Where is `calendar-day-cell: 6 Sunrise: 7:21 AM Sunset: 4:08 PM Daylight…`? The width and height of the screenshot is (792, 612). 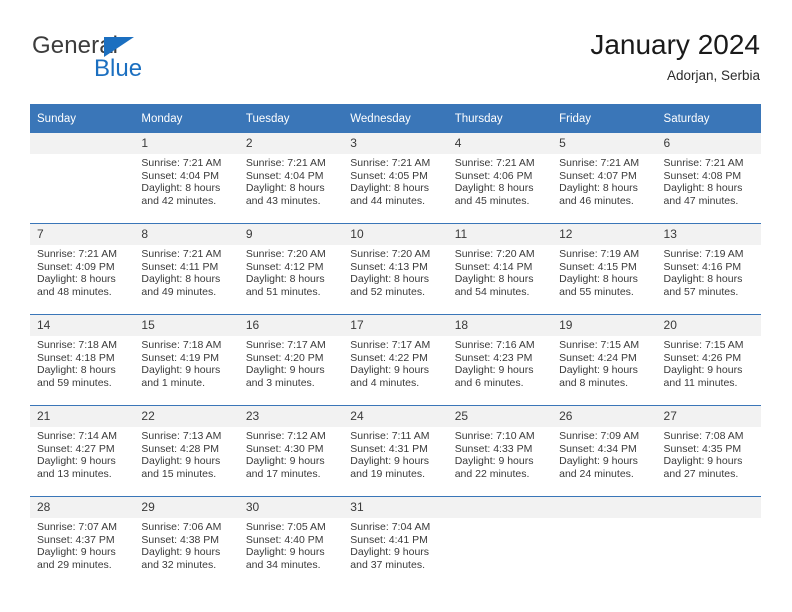 calendar-day-cell: 6 Sunrise: 7:21 AM Sunset: 4:08 PM Daylight… is located at coordinates (708, 178).